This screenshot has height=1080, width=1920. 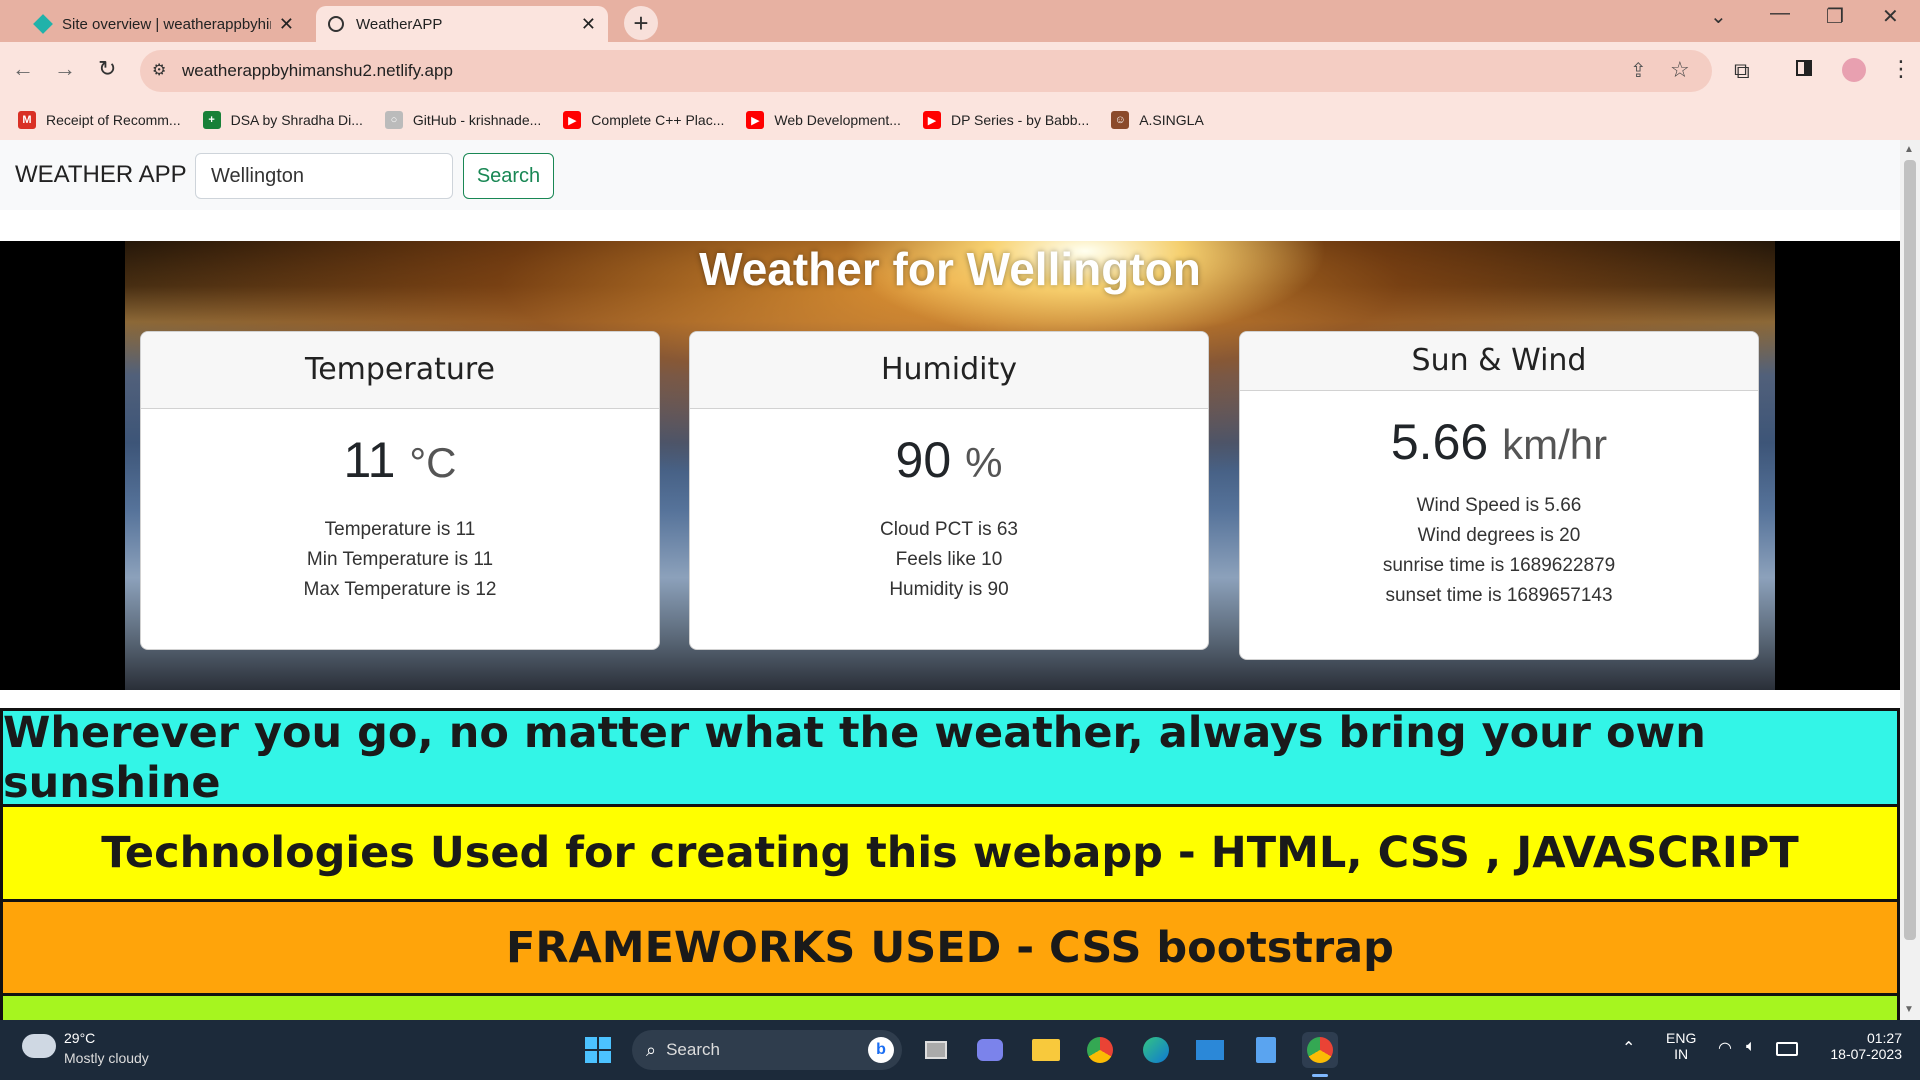 I want to click on side-panel-icon, so click(x=1804, y=68).